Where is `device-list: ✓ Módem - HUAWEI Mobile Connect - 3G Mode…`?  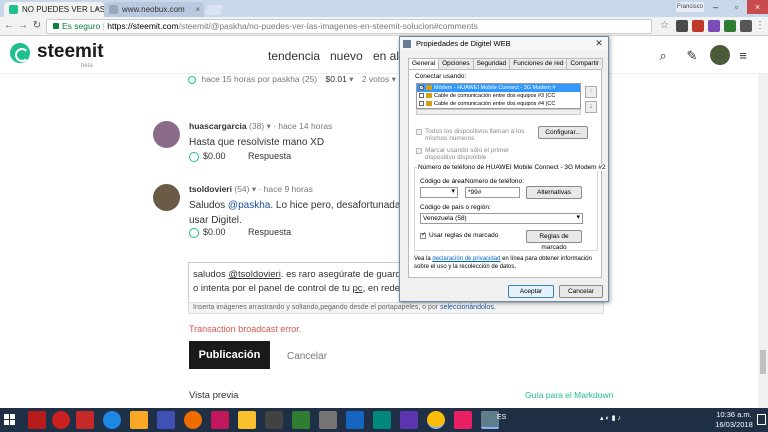 device-list: ✓ Módem - HUAWEI Mobile Connect - 3G Mode… is located at coordinates (498, 96).